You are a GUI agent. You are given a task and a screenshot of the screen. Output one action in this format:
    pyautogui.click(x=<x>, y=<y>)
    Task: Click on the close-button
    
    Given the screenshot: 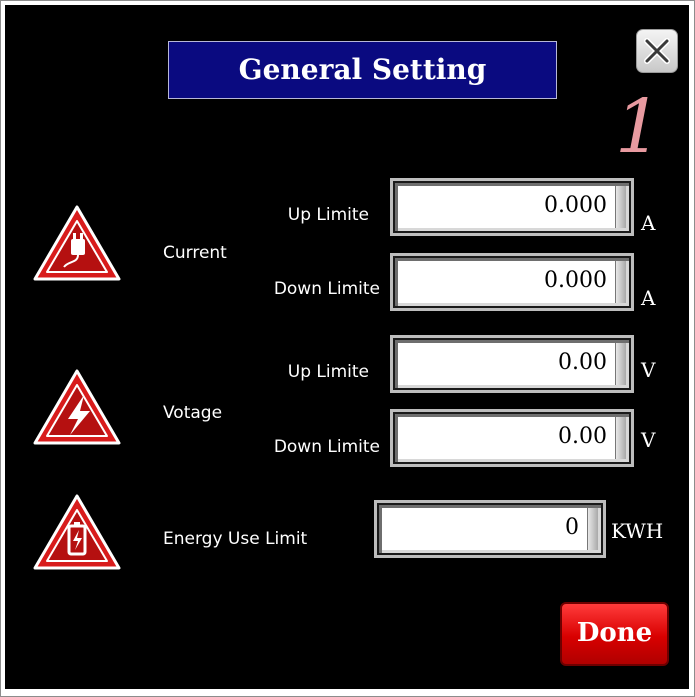 What is the action you would take?
    pyautogui.click(x=657, y=51)
    